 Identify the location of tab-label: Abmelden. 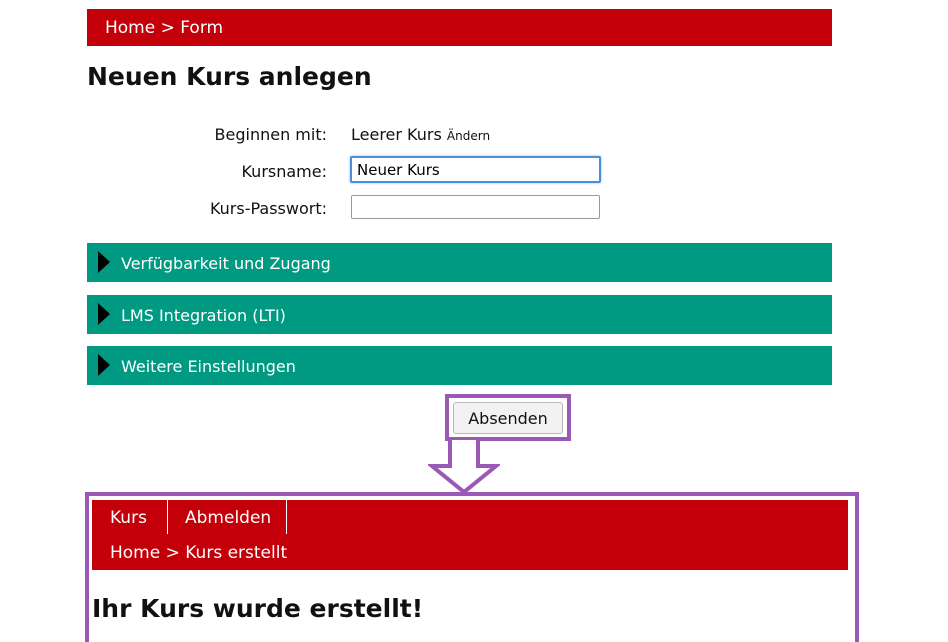
(228, 518).